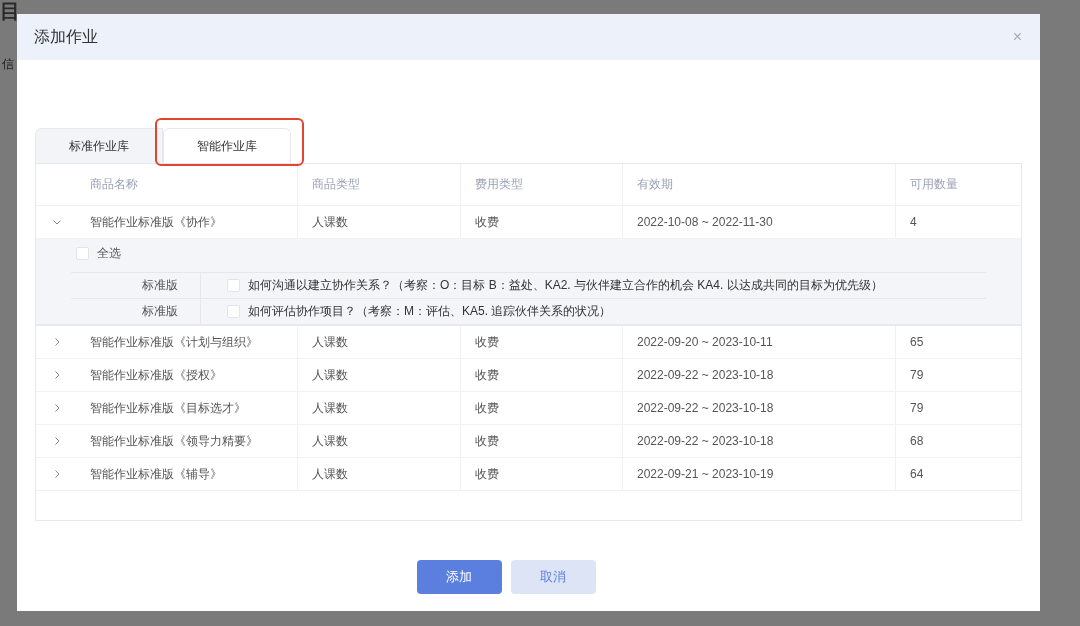 The height and width of the screenshot is (626, 1080). I want to click on column-header: 费用类型, so click(499, 184).